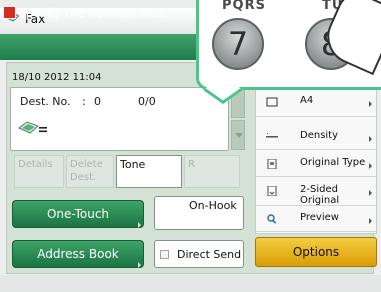 This screenshot has width=381, height=292. I want to click on page-icon, so click(272, 102).